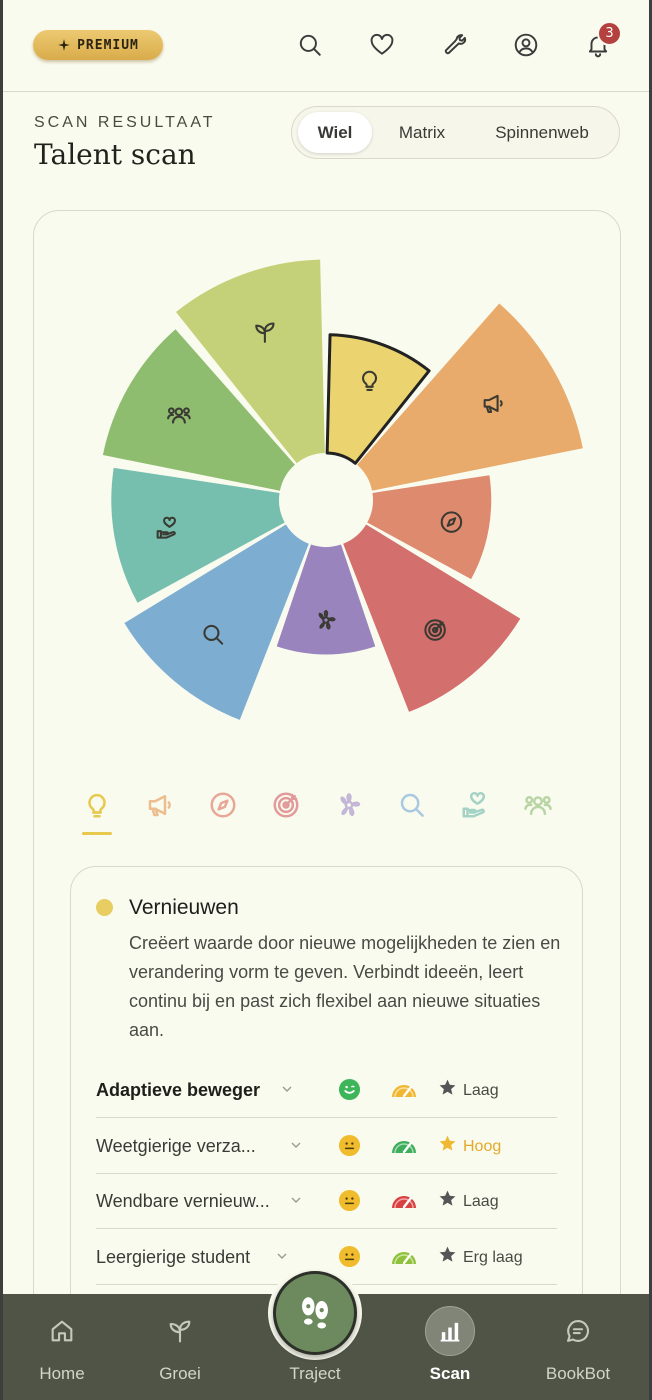 This screenshot has height=1400, width=652. I want to click on premium-label: PREMIUM, so click(108, 45).